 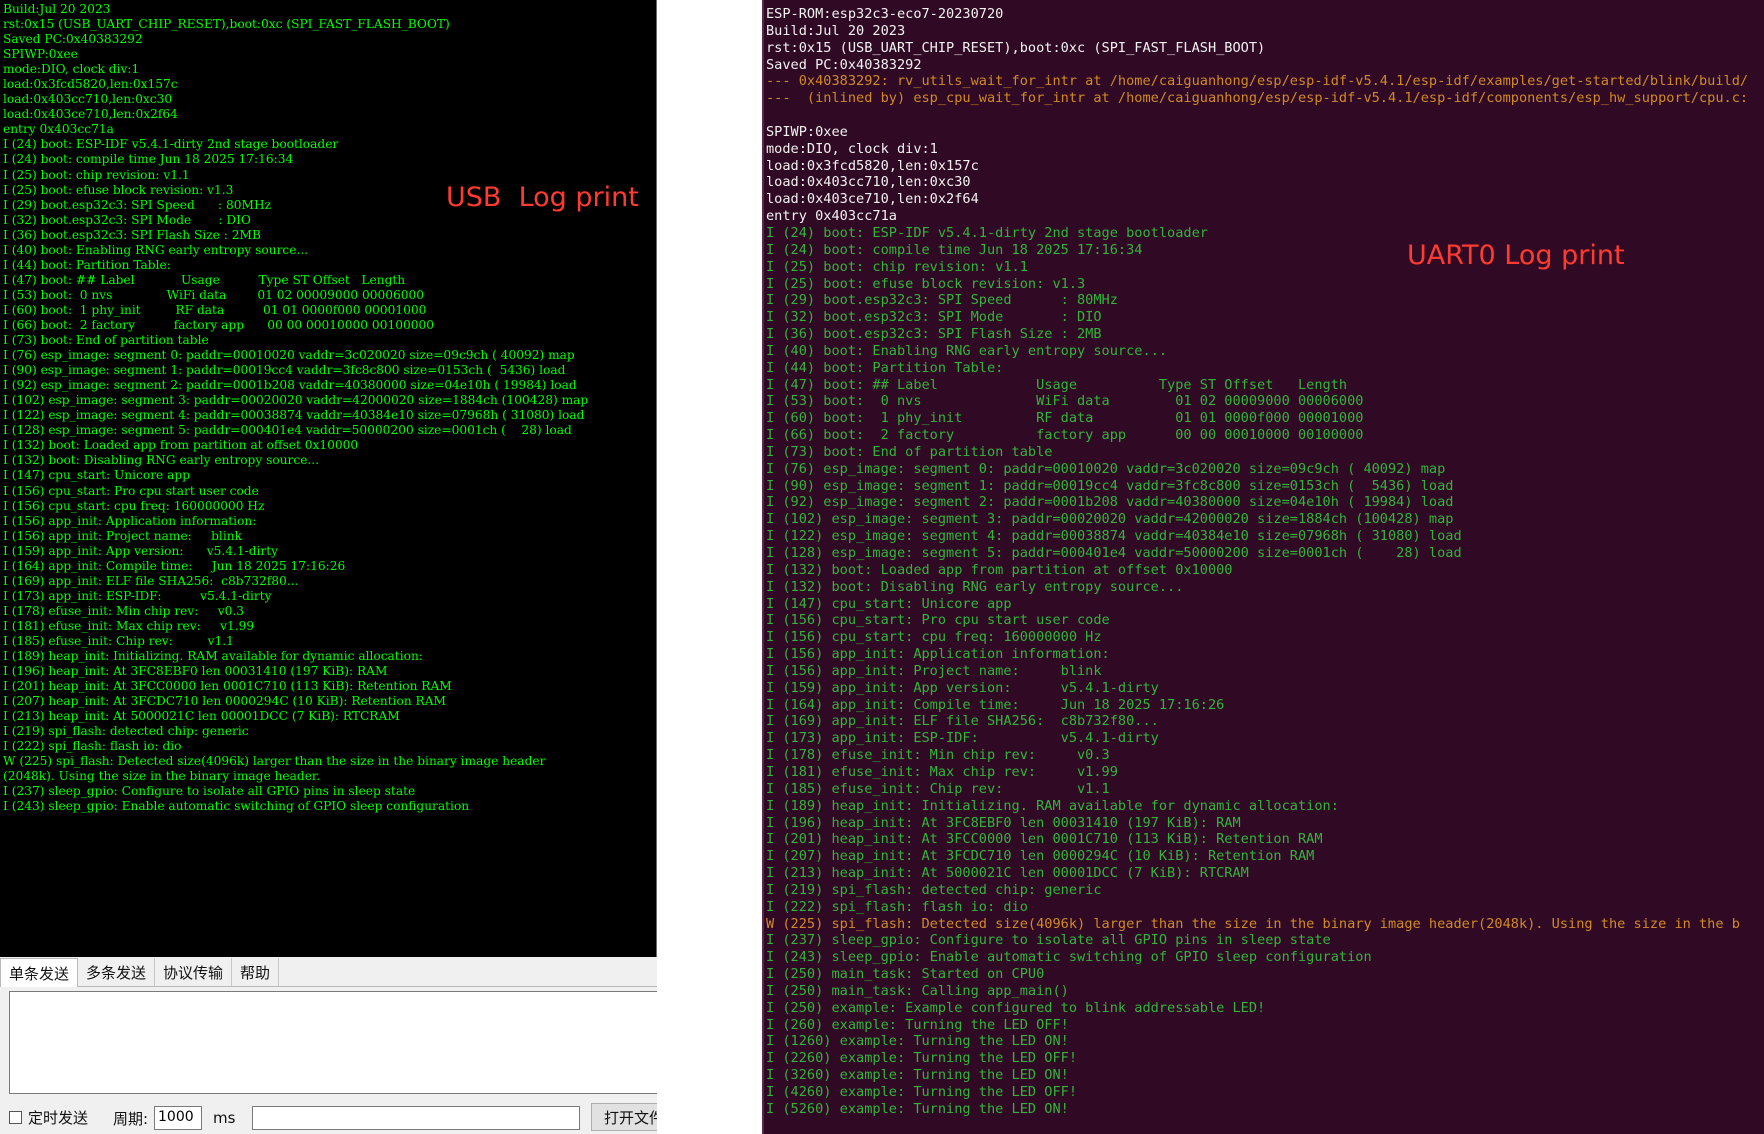 What do you see at coordinates (118, 640) in the screenshot?
I see `usb-log-line: I (185) efuse_init: Chip rev: v1.1` at bounding box center [118, 640].